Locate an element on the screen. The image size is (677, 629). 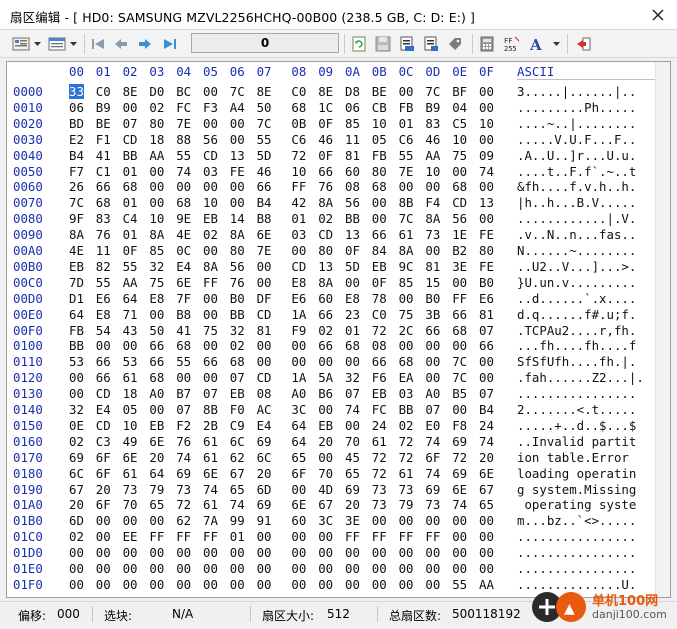
hex-byte: 8E is located at coordinates (325, 91).